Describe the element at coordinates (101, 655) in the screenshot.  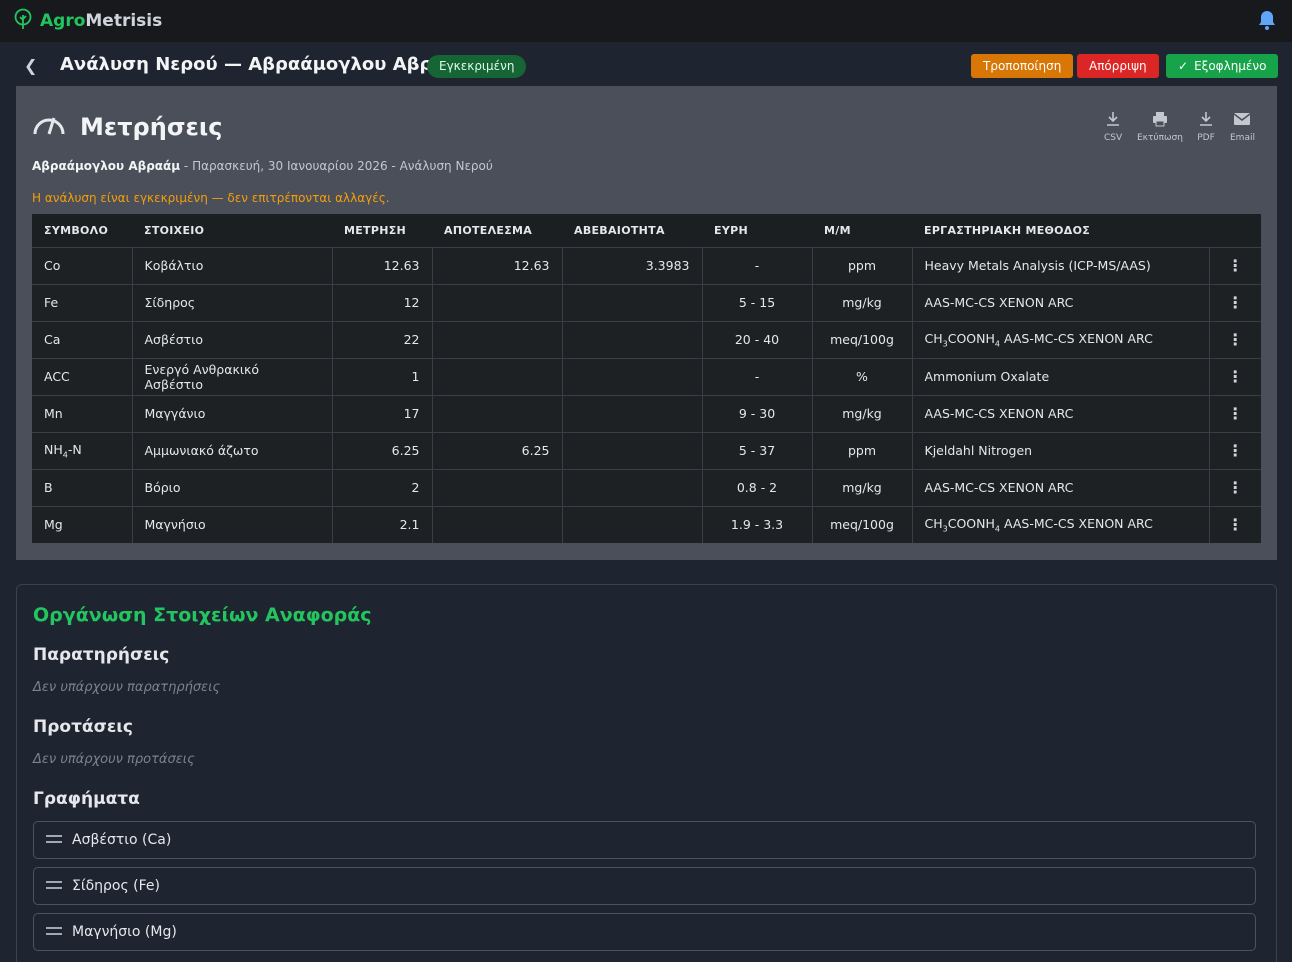
I see `observations-heading: Παρατηρήσεις` at that location.